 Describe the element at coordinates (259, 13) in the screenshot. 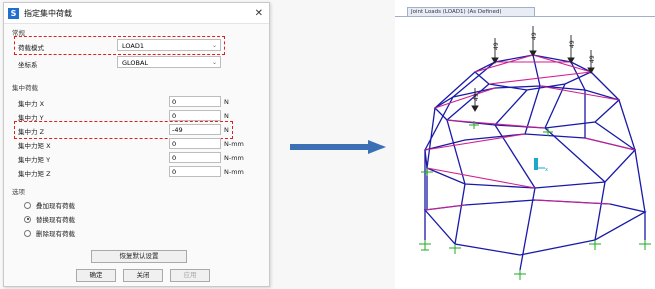

I see `close-icon: ✕` at that location.